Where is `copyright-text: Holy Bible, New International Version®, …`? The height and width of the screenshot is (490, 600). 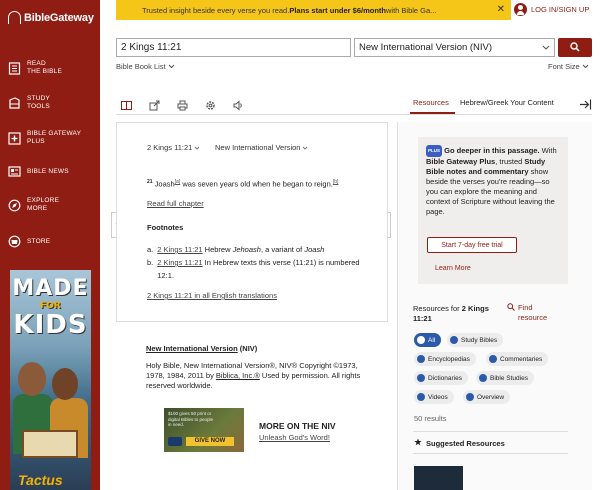 copyright-text: Holy Bible, New International Version®, … is located at coordinates (258, 376).